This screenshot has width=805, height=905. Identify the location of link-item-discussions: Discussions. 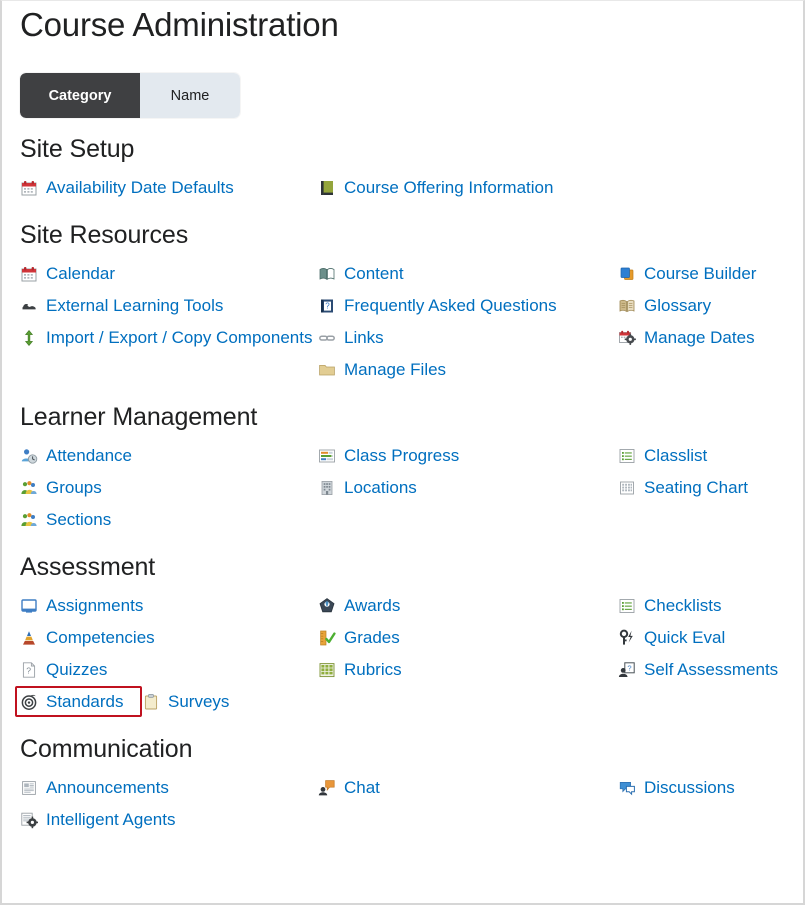
(710, 788).